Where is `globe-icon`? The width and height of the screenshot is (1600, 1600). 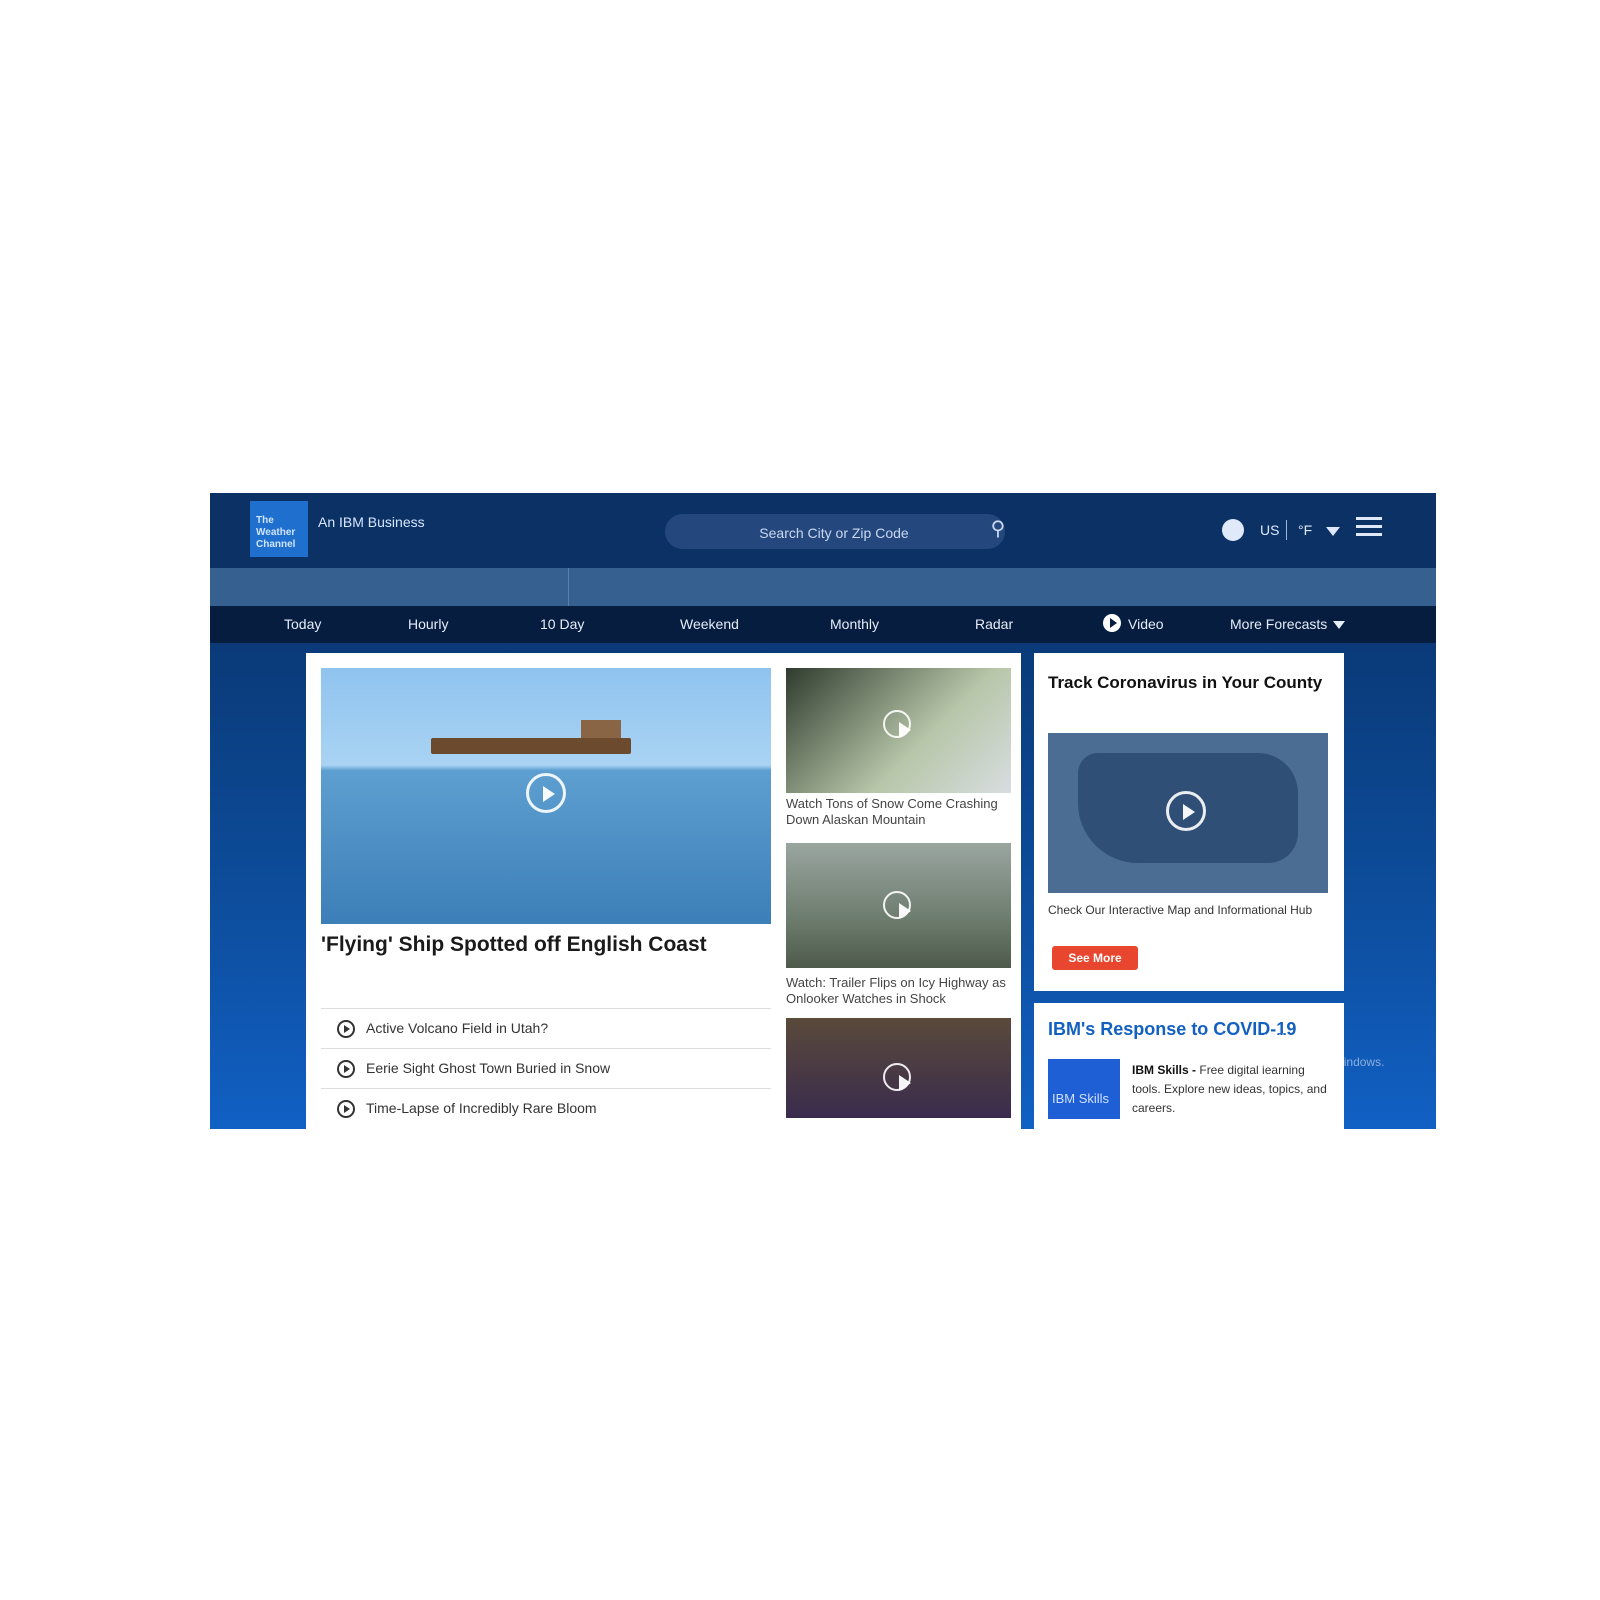 globe-icon is located at coordinates (1233, 530).